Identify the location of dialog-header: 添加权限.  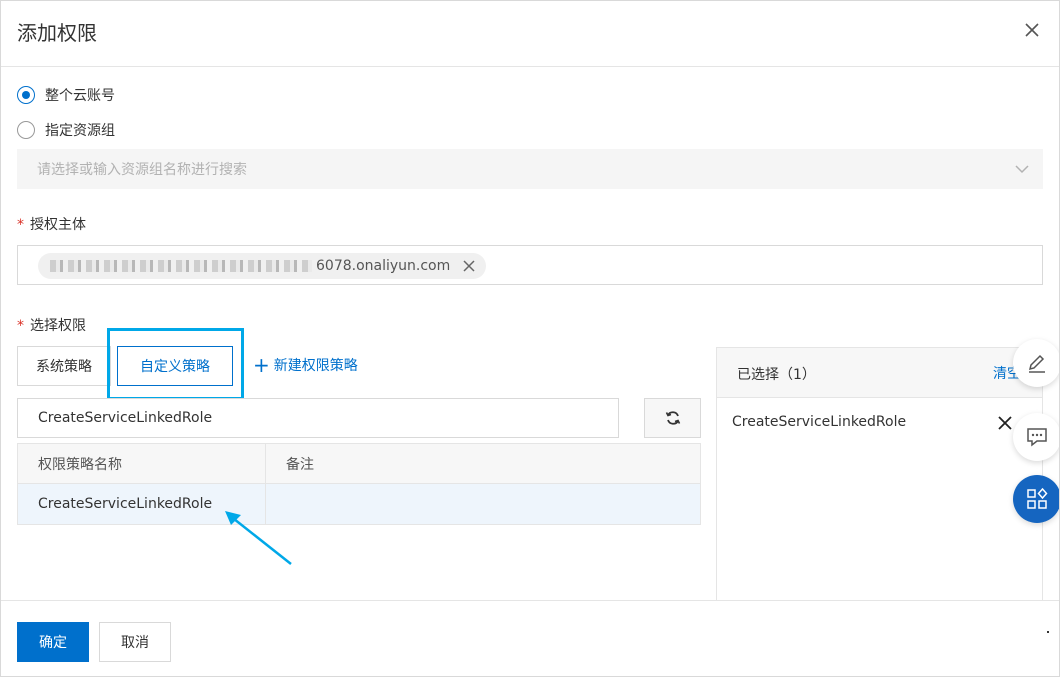
(530, 34).